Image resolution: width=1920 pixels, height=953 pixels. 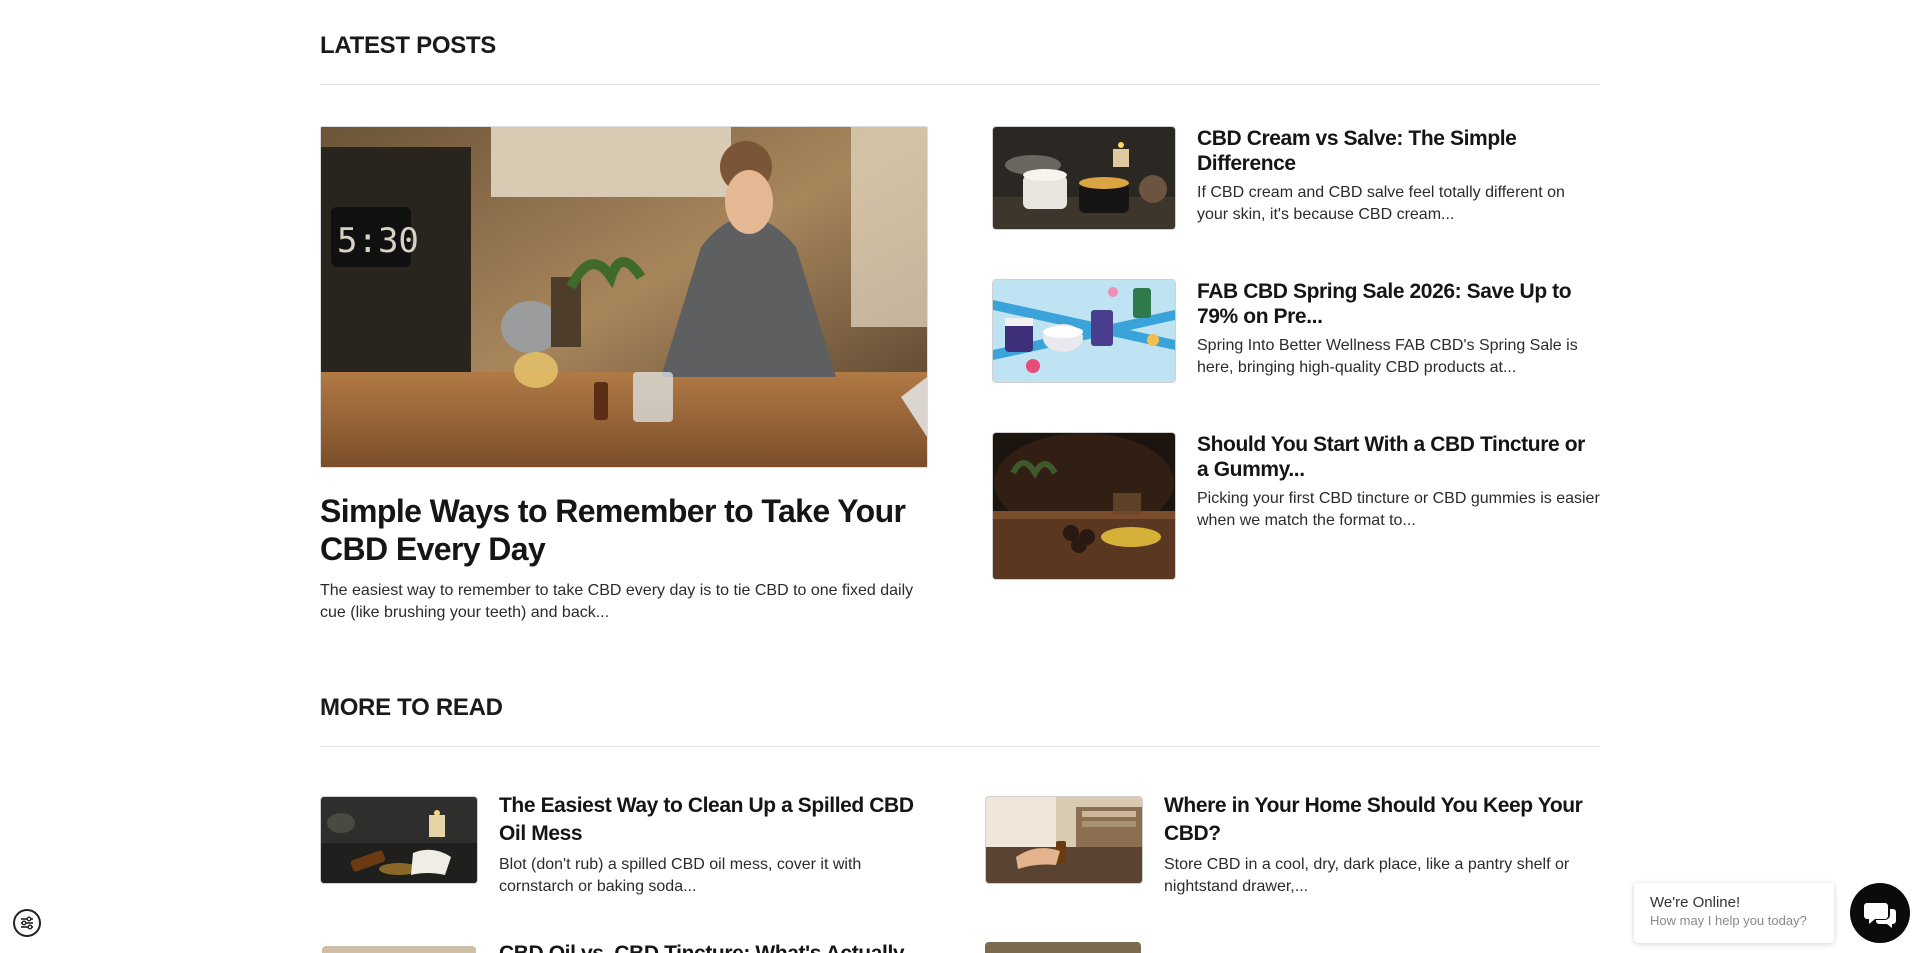 I want to click on chat-status: We're Online!, so click(x=1695, y=902).